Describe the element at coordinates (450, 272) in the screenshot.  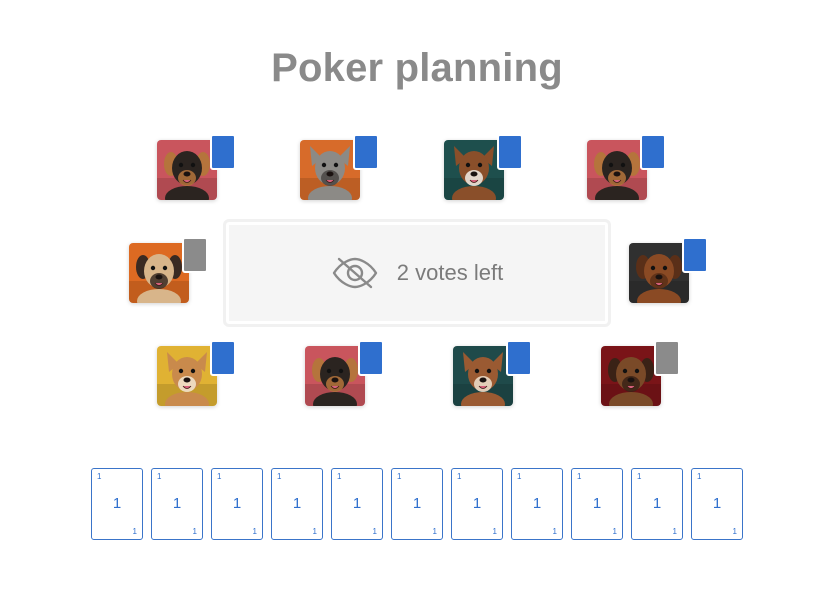
I see `votes-left-text: 2 votes left` at that location.